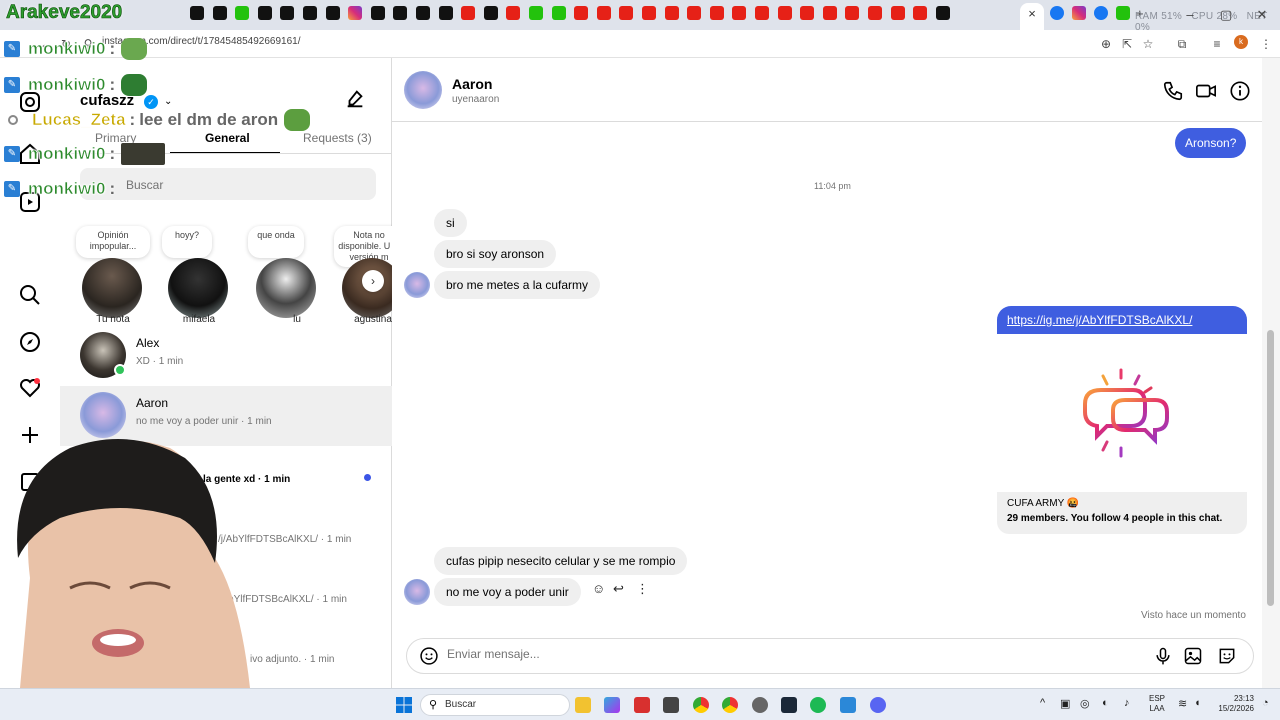  What do you see at coordinates (1182, 44) in the screenshot?
I see `extensions-icon: ⧉` at bounding box center [1182, 44].